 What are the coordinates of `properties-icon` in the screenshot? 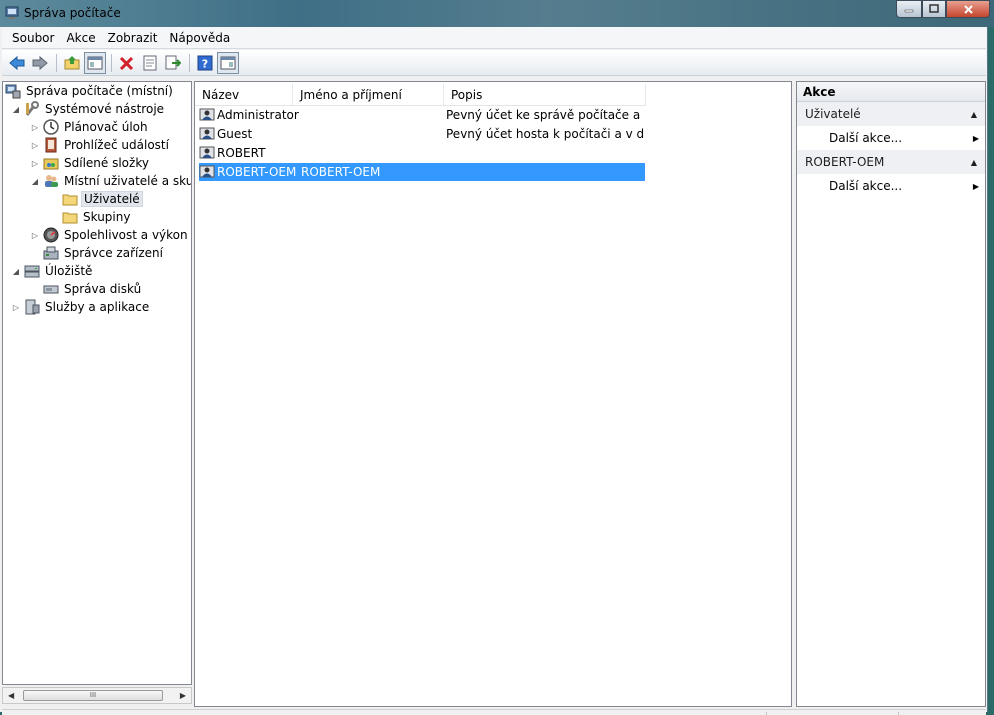 It's located at (150, 62).